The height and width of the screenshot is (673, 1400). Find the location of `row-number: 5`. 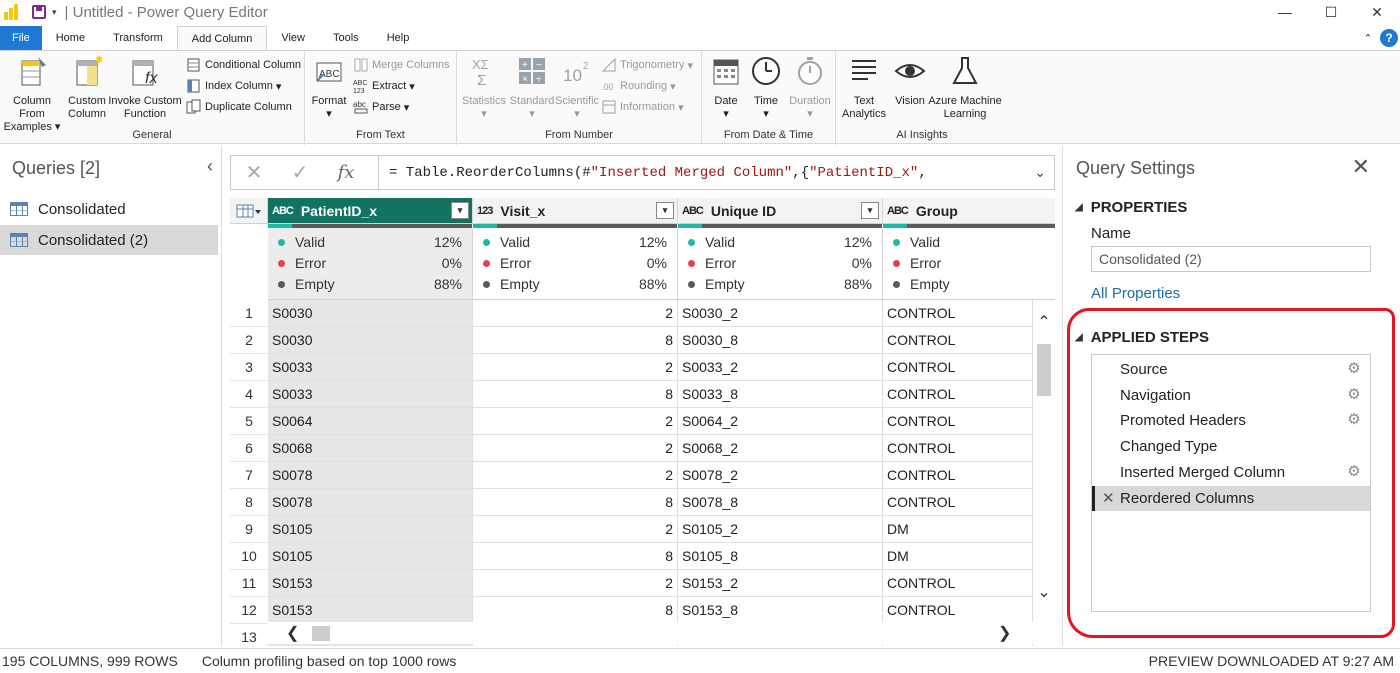

row-number: 5 is located at coordinates (249, 421).